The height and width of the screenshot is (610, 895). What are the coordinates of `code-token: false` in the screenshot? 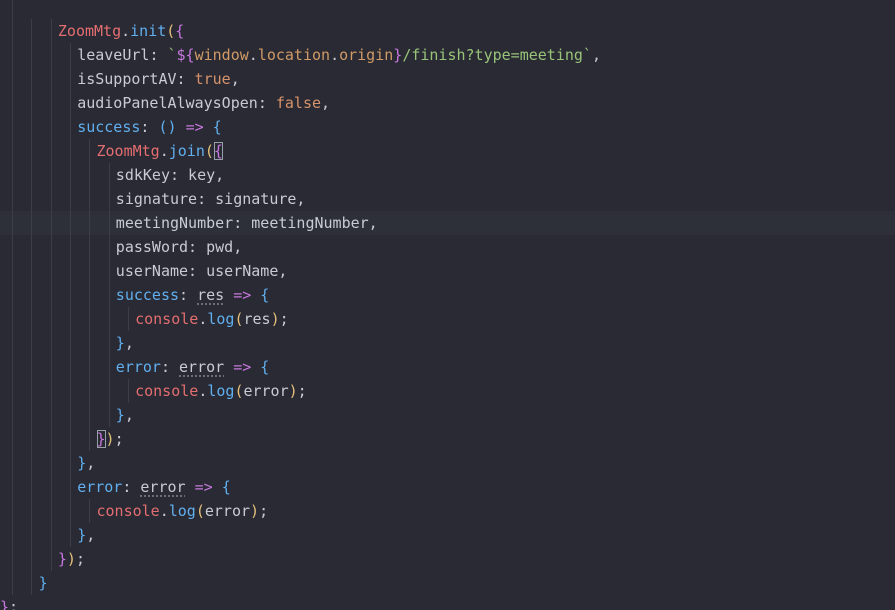 It's located at (298, 103).